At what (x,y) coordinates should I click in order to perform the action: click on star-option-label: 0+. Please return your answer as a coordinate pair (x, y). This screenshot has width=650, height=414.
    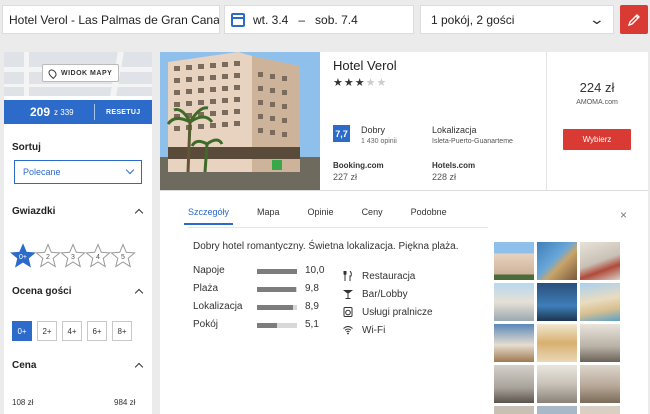
    Looking at the image, I should click on (23, 257).